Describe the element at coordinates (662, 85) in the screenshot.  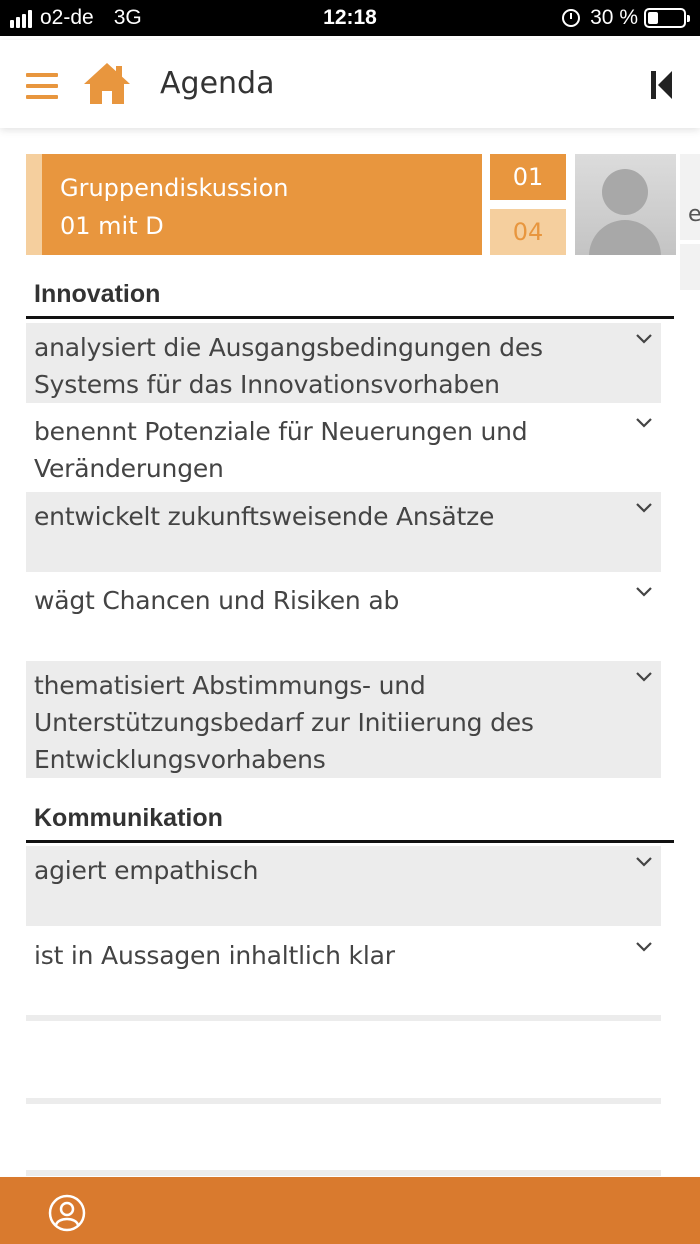
I see `skip-back-icon` at that location.